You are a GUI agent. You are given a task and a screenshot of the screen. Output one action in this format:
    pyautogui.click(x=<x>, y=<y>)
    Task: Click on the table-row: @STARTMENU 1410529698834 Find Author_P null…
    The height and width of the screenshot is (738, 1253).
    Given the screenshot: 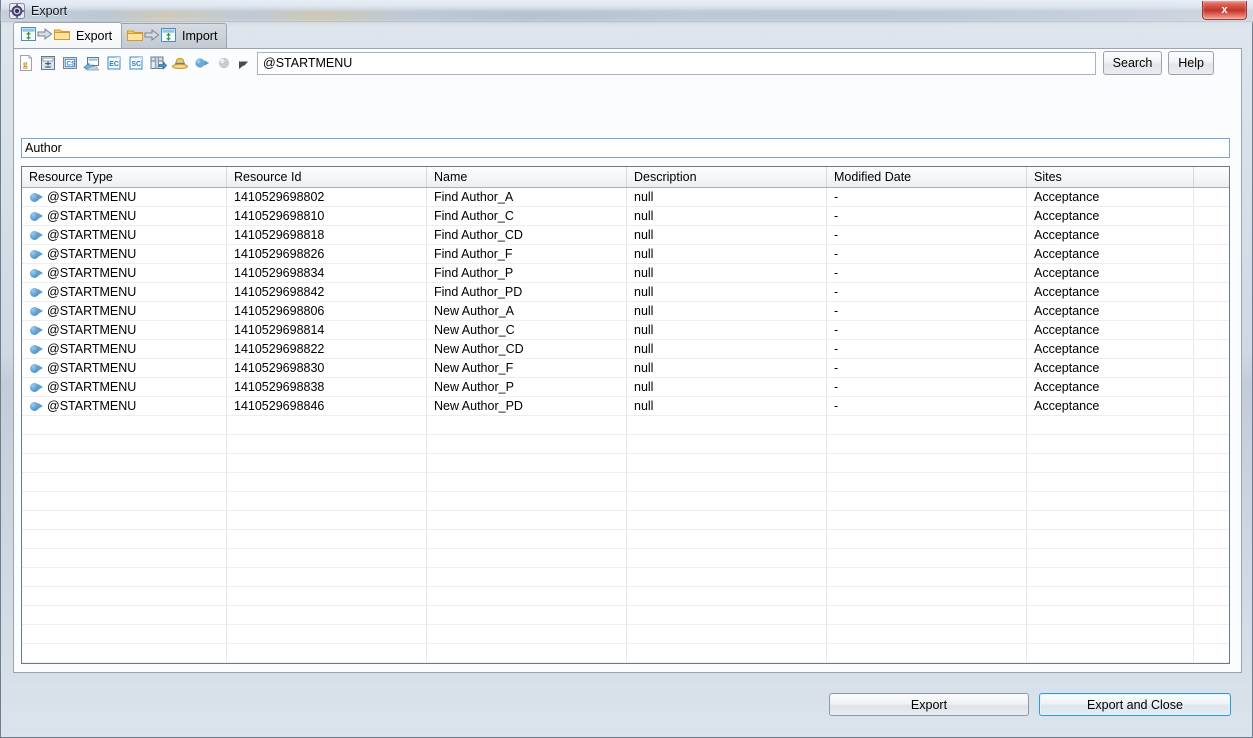 What is the action you would take?
    pyautogui.click(x=625, y=273)
    